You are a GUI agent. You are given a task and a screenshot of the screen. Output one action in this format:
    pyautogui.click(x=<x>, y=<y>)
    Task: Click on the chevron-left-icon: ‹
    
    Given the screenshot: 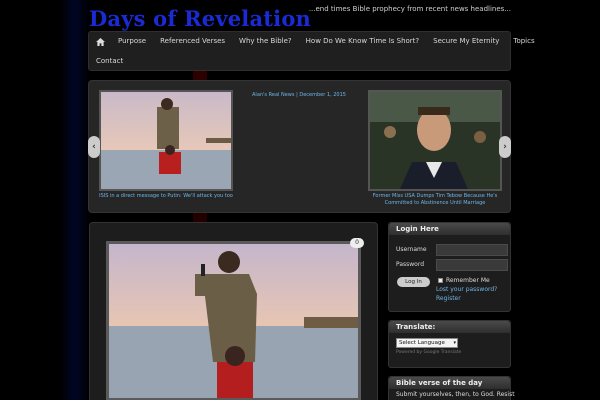 What is the action you would take?
    pyautogui.click(x=94, y=147)
    